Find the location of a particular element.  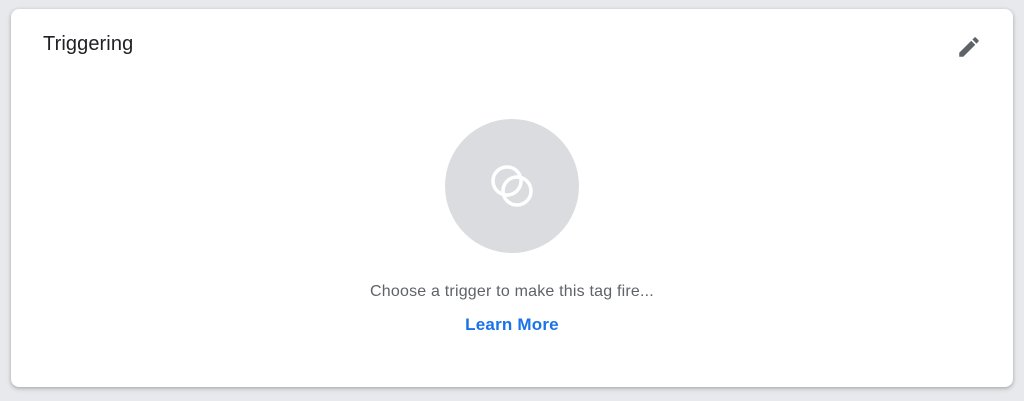

trigger-placeholder is located at coordinates (512, 186).